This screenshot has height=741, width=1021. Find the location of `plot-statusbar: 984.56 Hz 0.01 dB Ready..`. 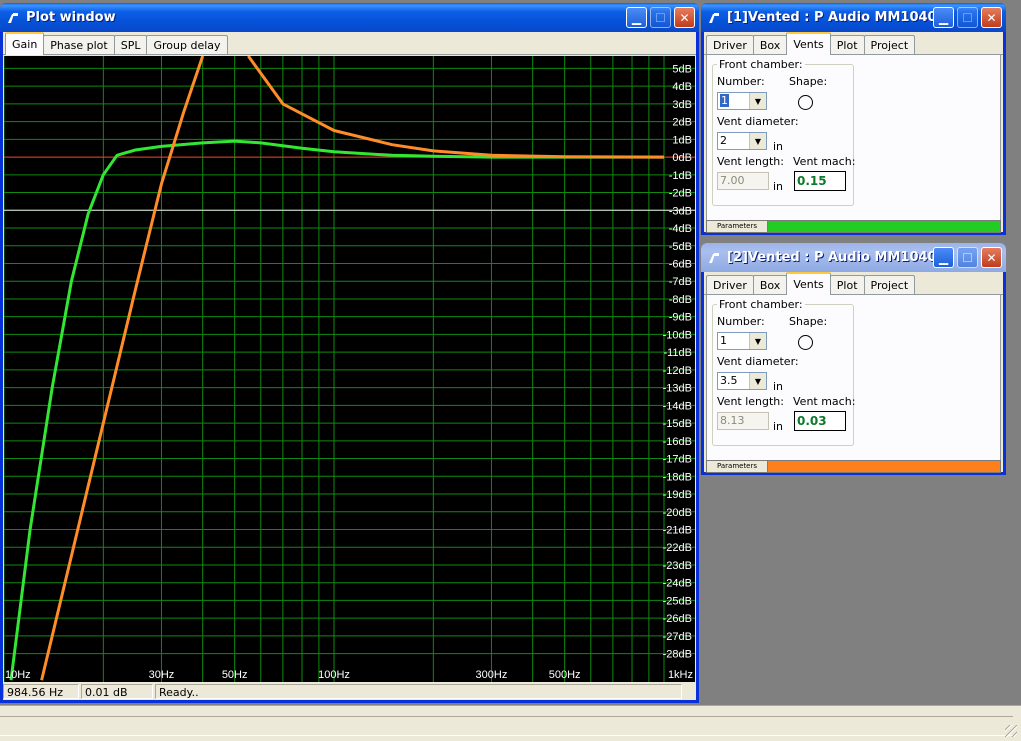

plot-statusbar: 984.56 Hz 0.01 dB Ready.. is located at coordinates (349, 691).